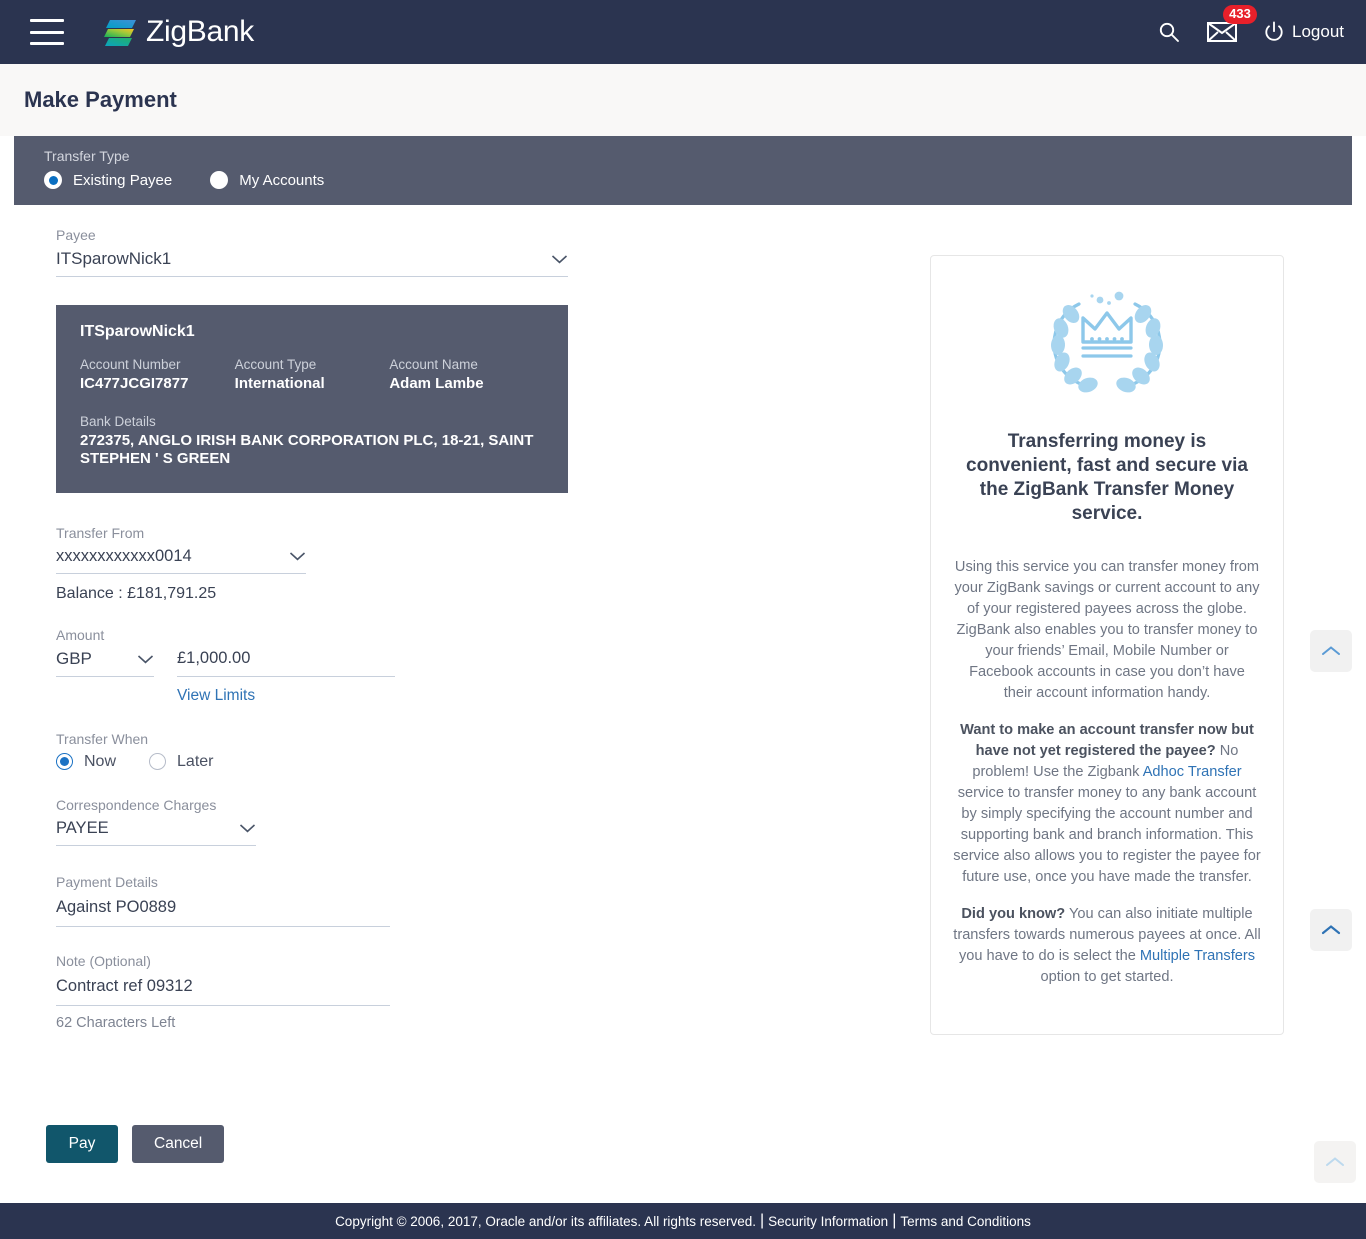 The height and width of the screenshot is (1239, 1366). What do you see at coordinates (1107, 976) in the screenshot?
I see `info-paragraph-3-post: option to get started.` at bounding box center [1107, 976].